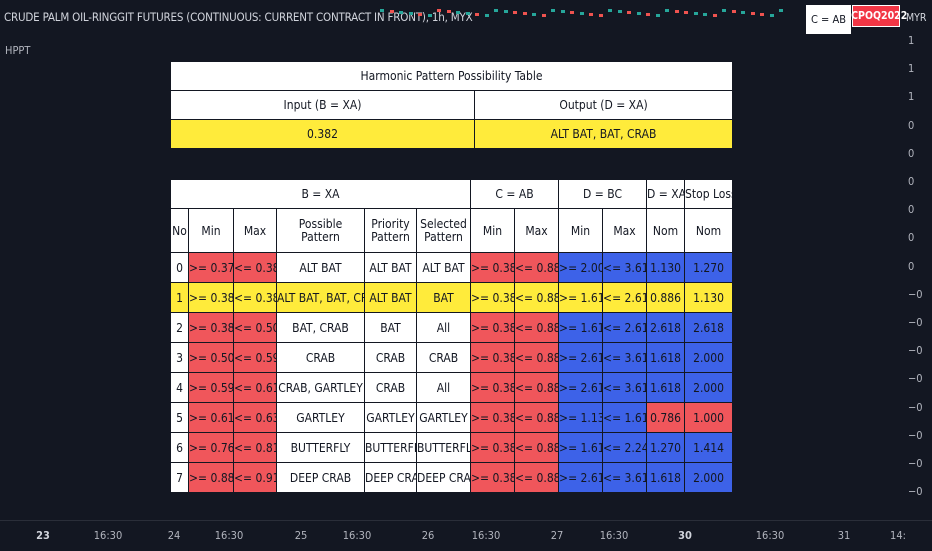 The image size is (932, 551). Describe the element at coordinates (43, 535) in the screenshot. I see `time-tick: 23` at that location.